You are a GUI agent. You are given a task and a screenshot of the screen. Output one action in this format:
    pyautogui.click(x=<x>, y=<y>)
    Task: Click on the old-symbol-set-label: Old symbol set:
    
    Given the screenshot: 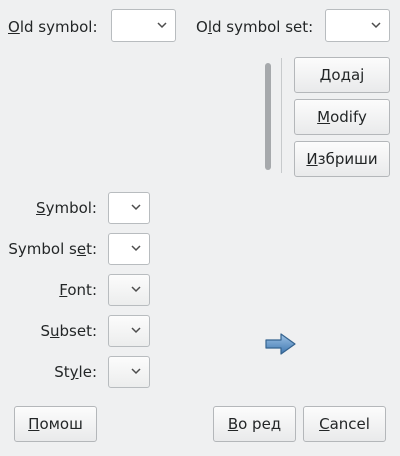 What is the action you would take?
    pyautogui.click(x=254, y=27)
    